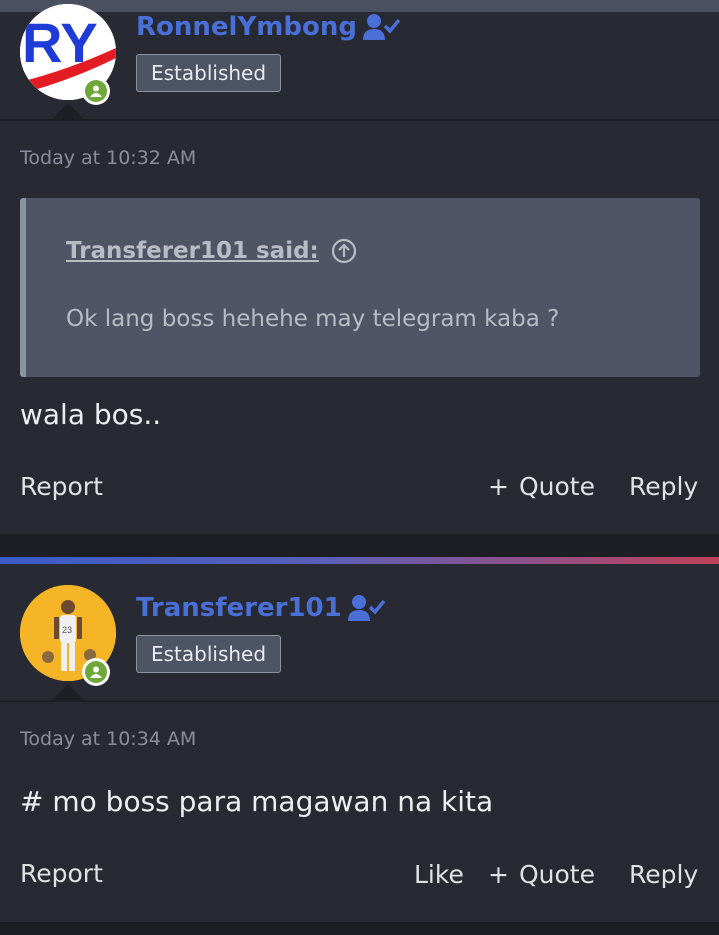 The image size is (719, 935). What do you see at coordinates (91, 414) in the screenshot?
I see `post-body: wala bos..` at bounding box center [91, 414].